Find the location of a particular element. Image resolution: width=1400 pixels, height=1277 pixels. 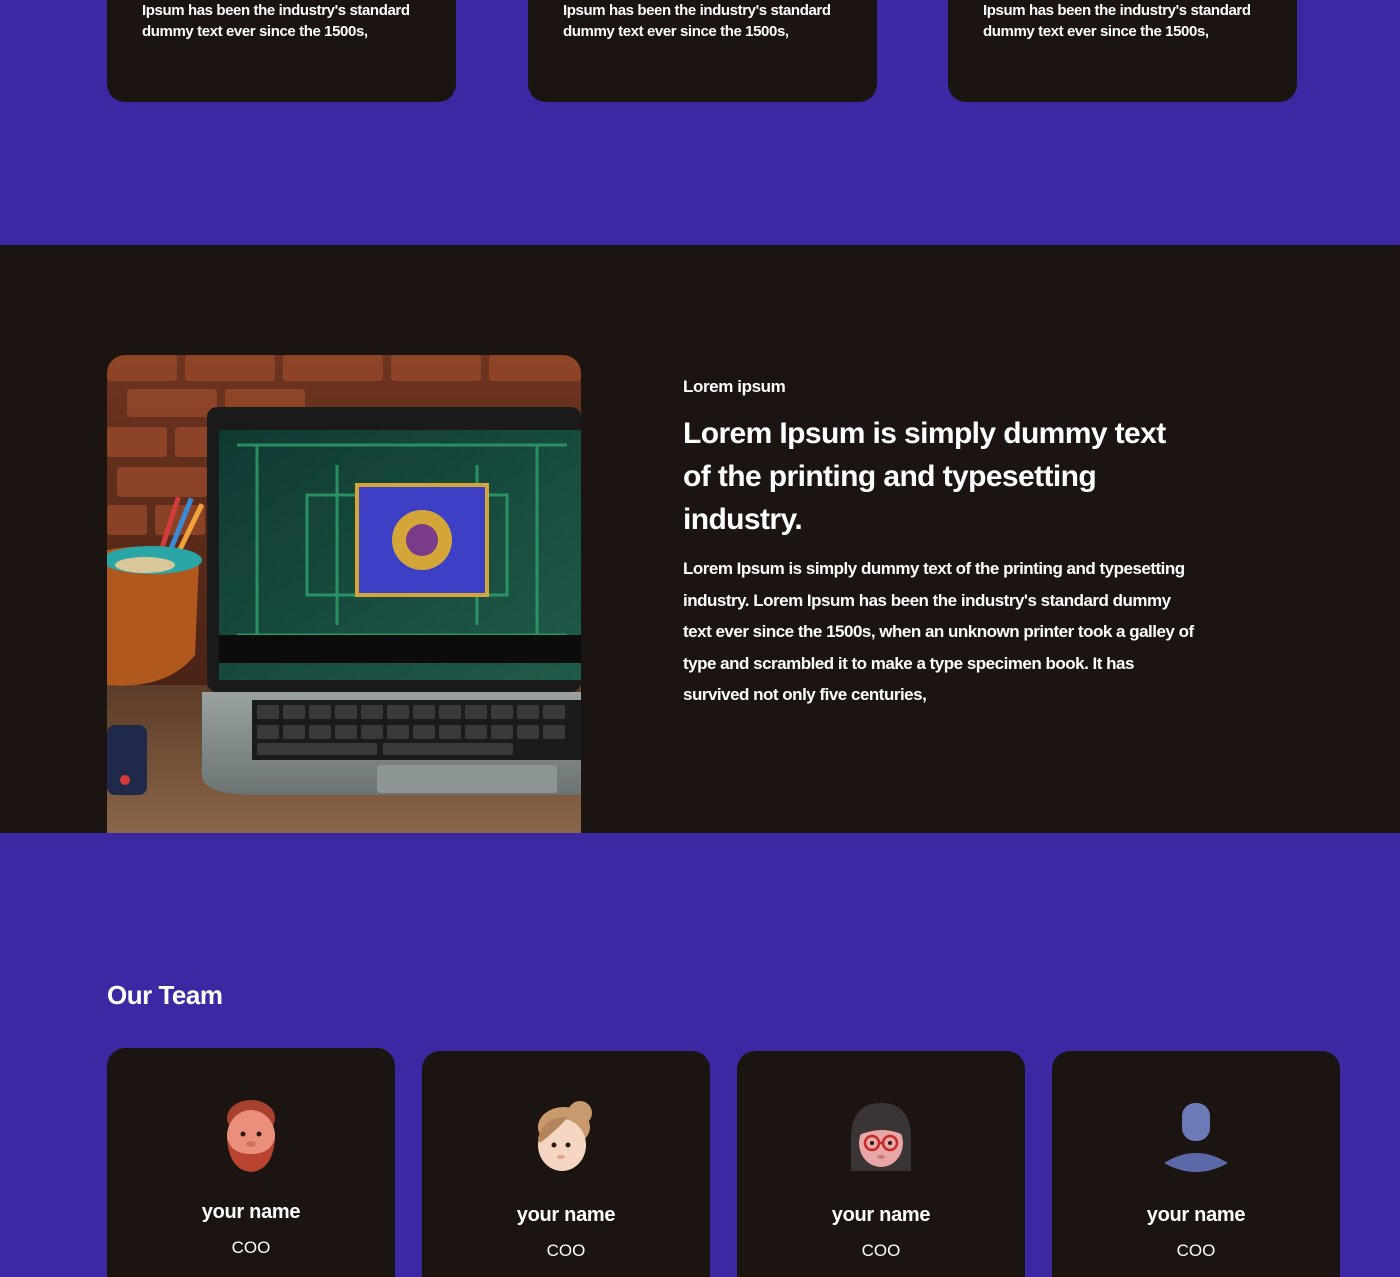

woman-bun-avatar-icon is located at coordinates (566, 1139).